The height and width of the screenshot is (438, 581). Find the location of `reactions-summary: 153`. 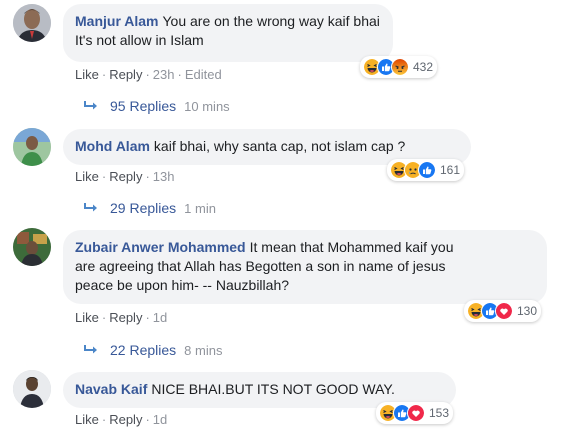

reactions-summary: 153 is located at coordinates (415, 413).